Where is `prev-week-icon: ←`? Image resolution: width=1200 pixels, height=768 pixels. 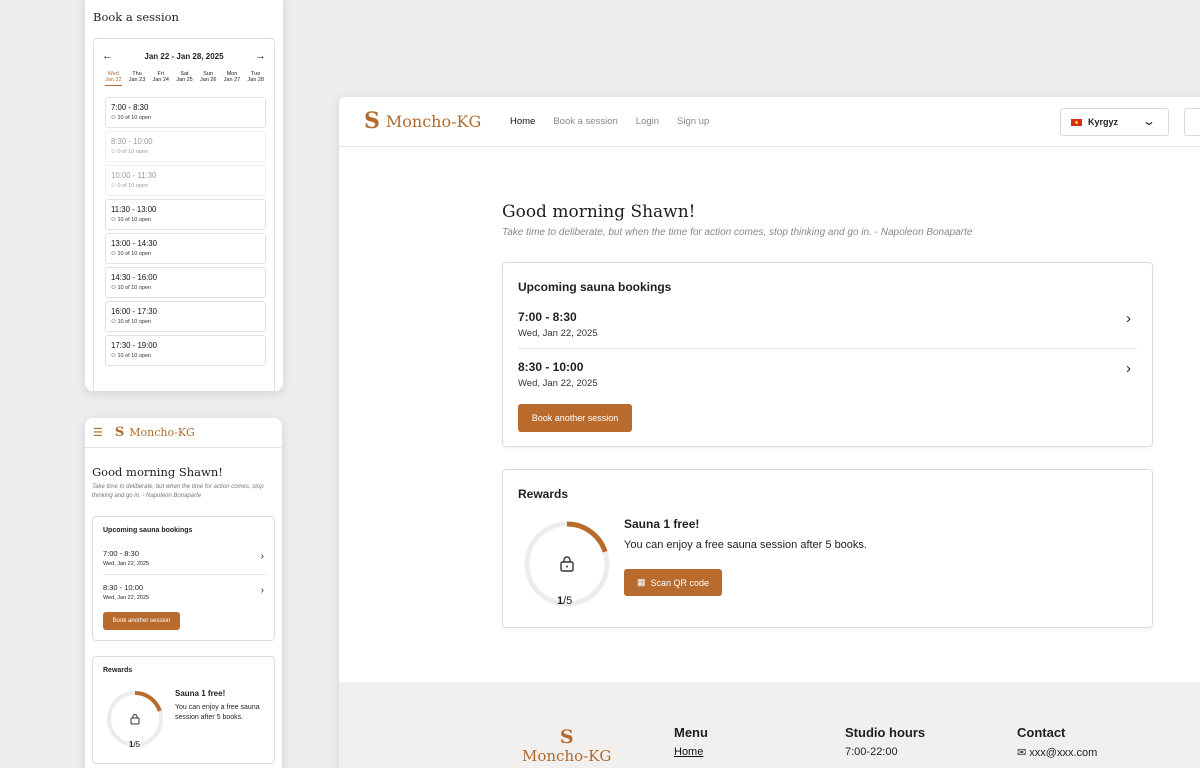 prev-week-icon: ← is located at coordinates (107, 56).